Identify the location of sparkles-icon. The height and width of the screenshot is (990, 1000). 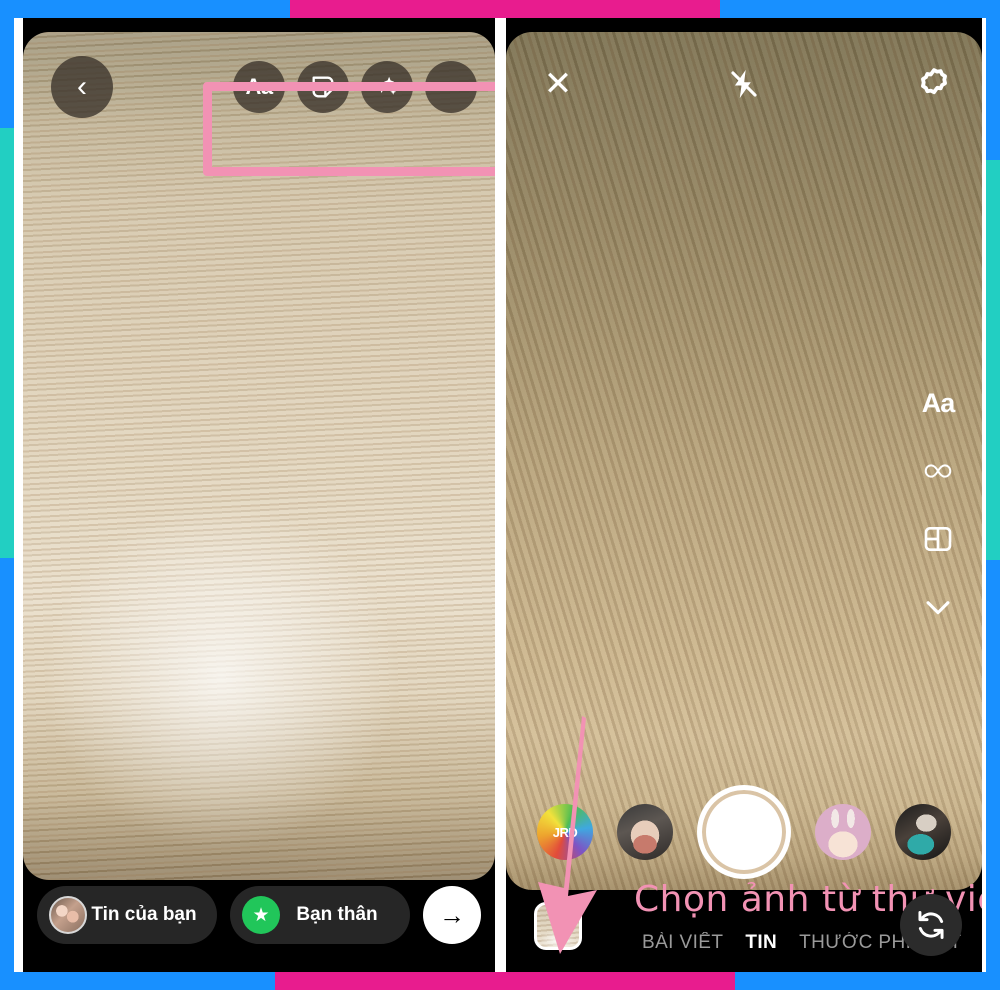
(387, 85).